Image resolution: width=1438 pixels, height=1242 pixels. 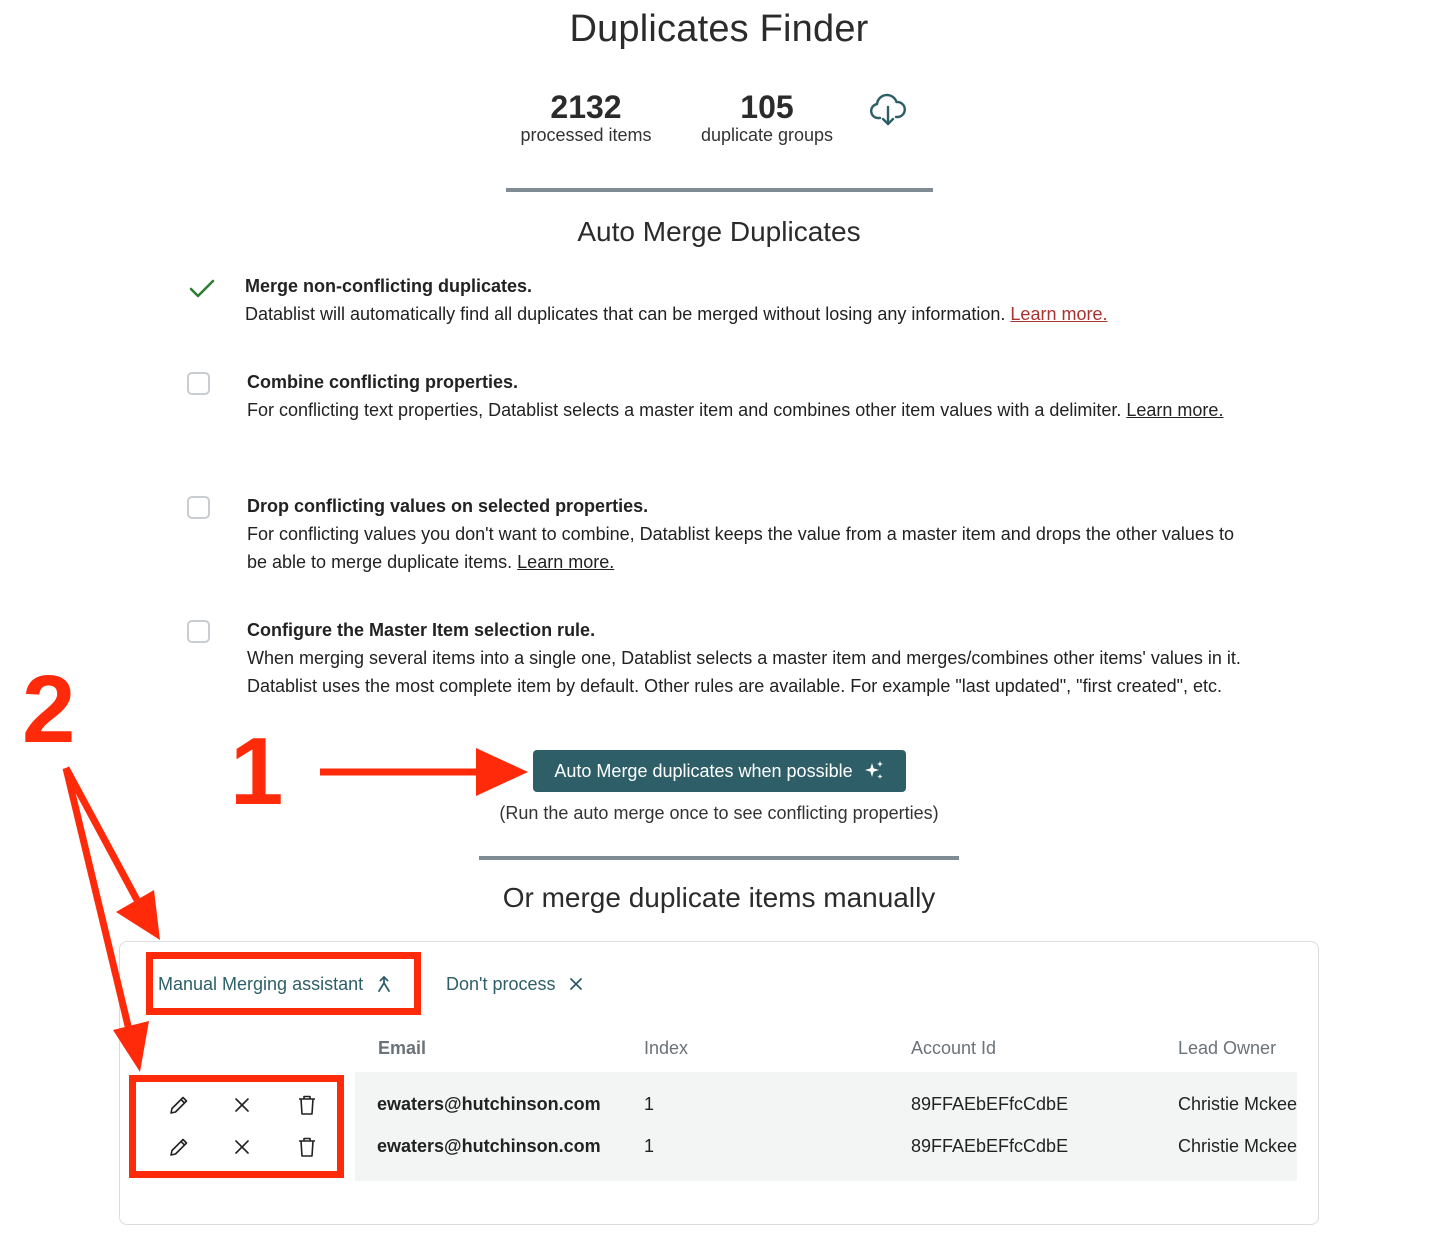 I want to click on stat-label: duplicate groups, so click(x=767, y=135).